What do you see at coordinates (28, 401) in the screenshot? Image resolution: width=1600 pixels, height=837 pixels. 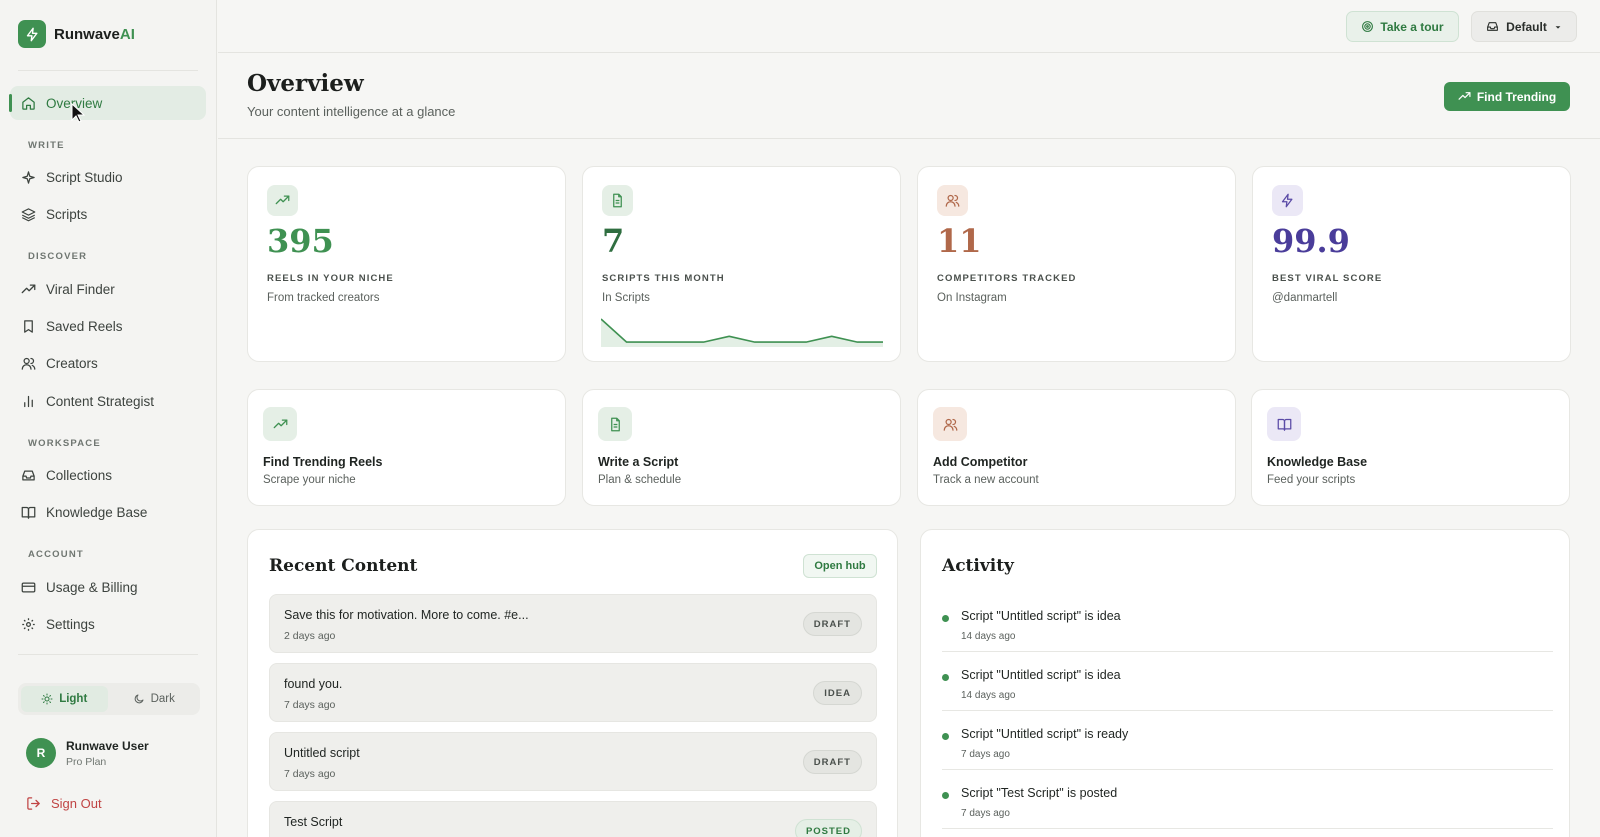 I see `bar-chart-icon` at bounding box center [28, 401].